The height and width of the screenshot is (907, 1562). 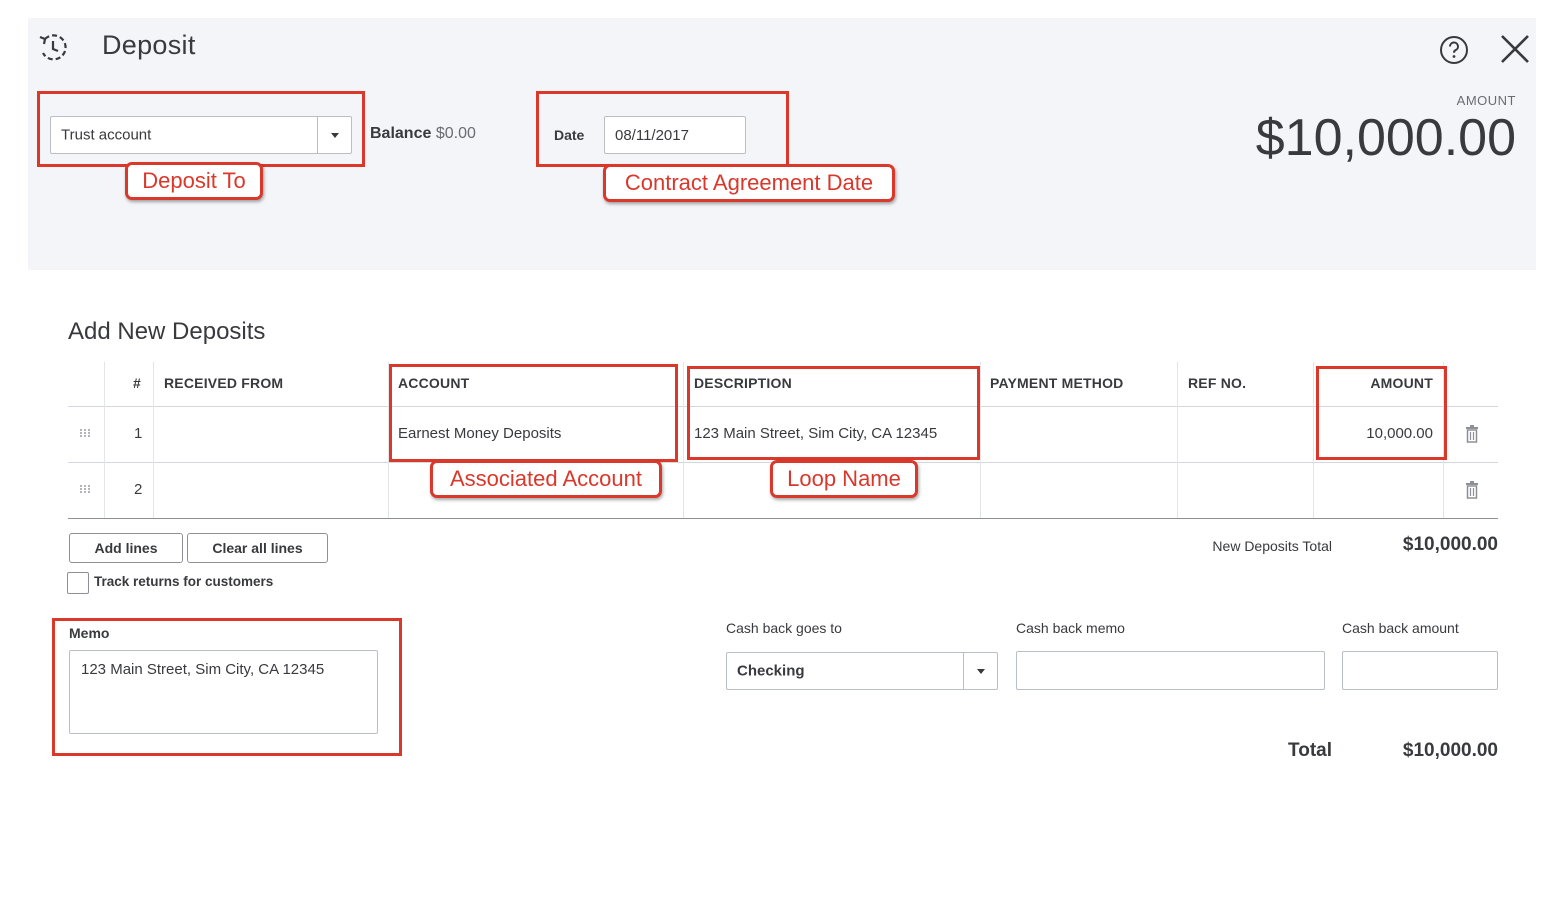 I want to click on cash-back-goes-to-select: Checking, so click(x=862, y=671).